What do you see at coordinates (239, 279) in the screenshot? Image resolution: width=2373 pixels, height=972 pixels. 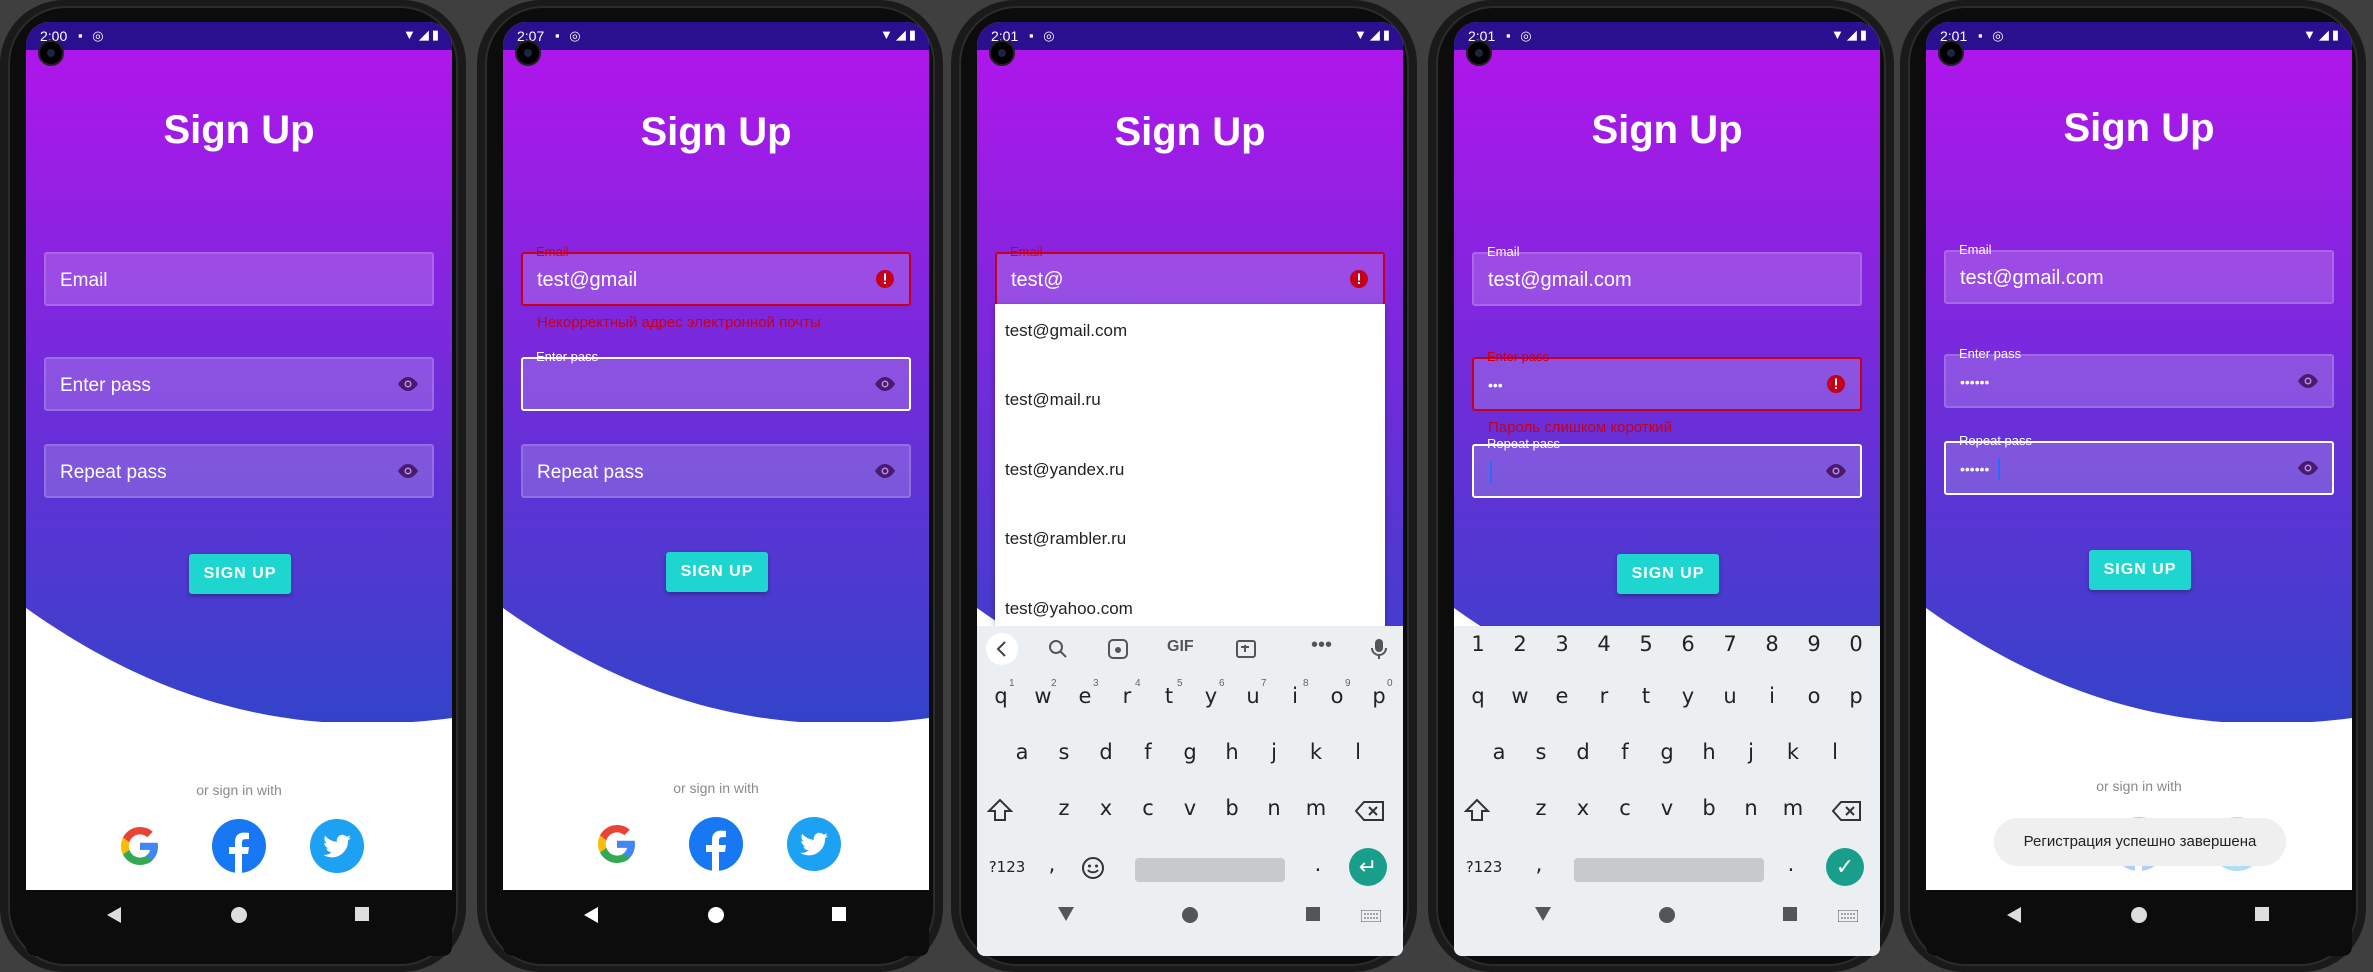 I see `email-field: Email` at bounding box center [239, 279].